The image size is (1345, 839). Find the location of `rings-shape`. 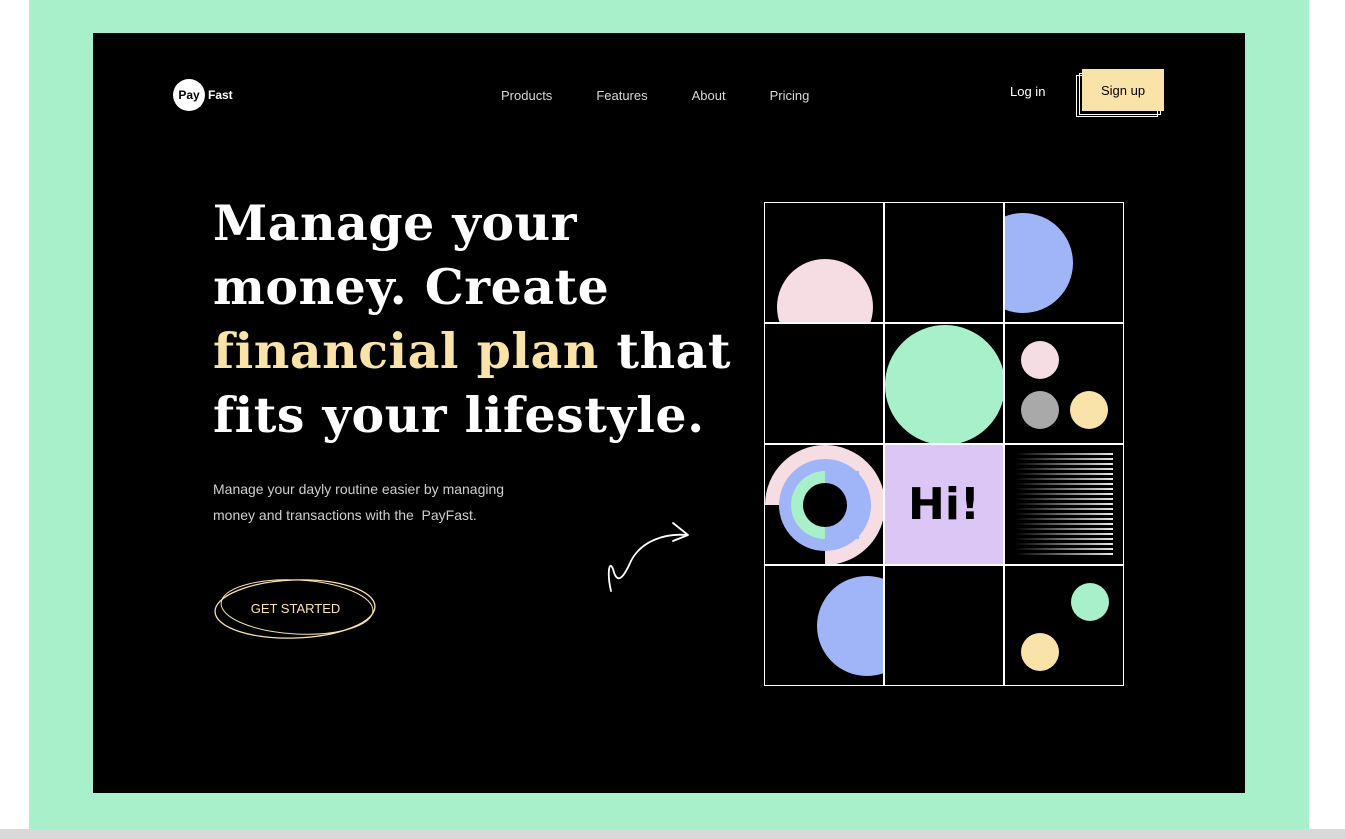

rings-shape is located at coordinates (824, 504).